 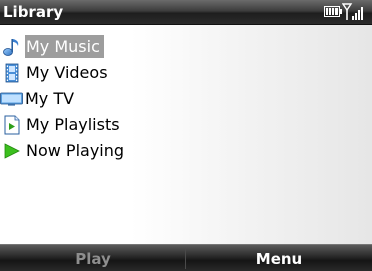 I want to click on page-title: Library, so click(x=33, y=12).